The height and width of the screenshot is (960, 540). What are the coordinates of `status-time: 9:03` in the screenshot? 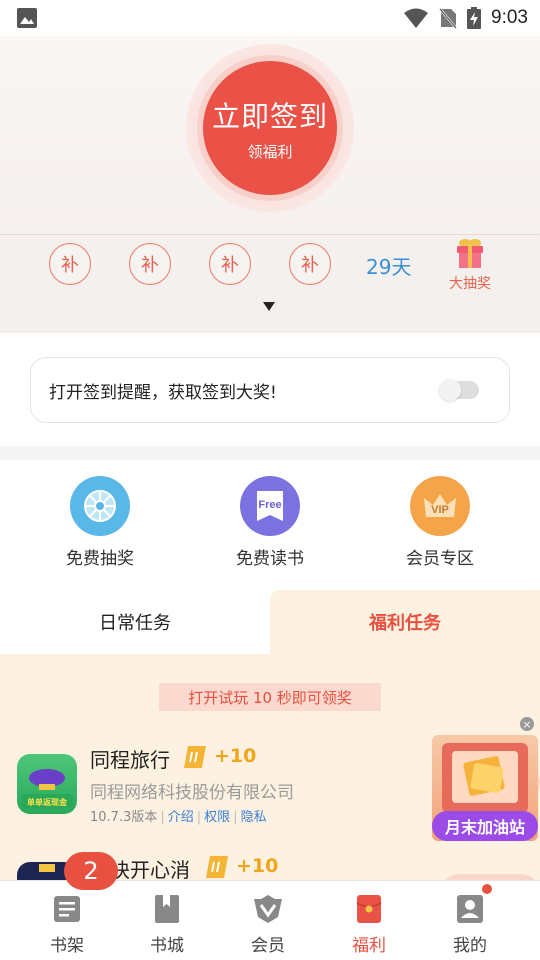 It's located at (509, 17).